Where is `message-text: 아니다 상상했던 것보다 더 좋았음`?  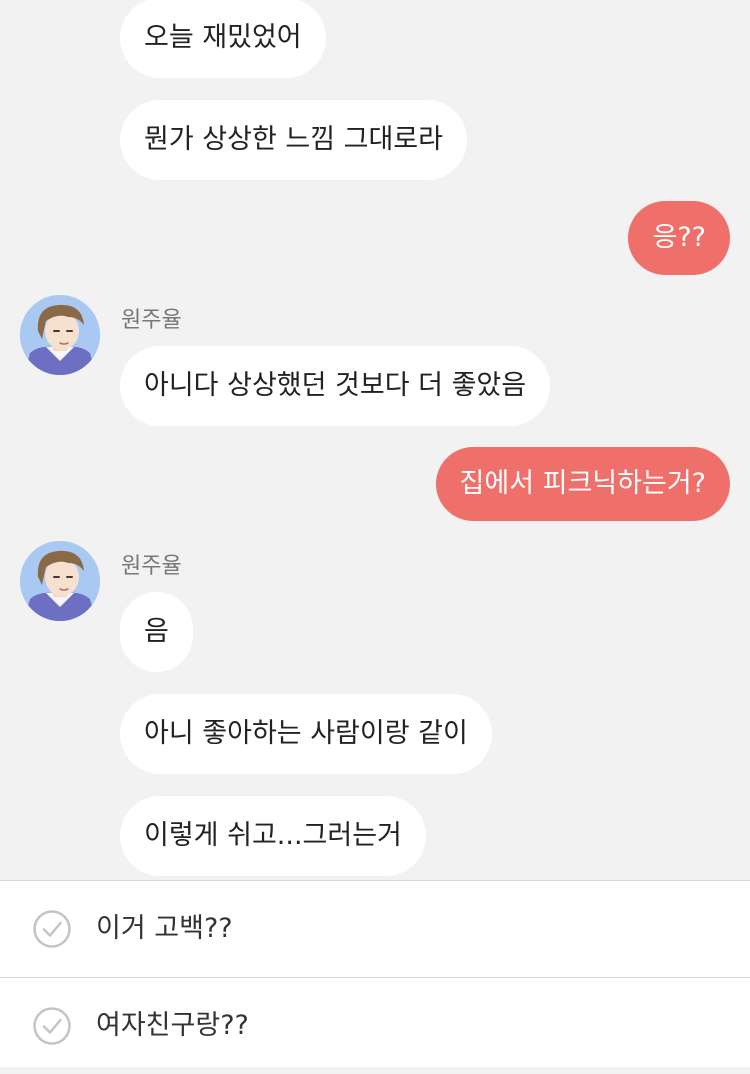
message-text: 아니다 상상했던 것보다 더 좋았음 is located at coordinates (335, 385).